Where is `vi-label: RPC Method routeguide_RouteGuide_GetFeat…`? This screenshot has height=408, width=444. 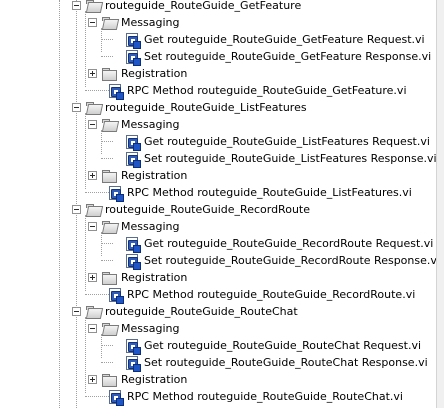 vi-label: RPC Method routeguide_RouteGuide_GetFeat… is located at coordinates (267, 90).